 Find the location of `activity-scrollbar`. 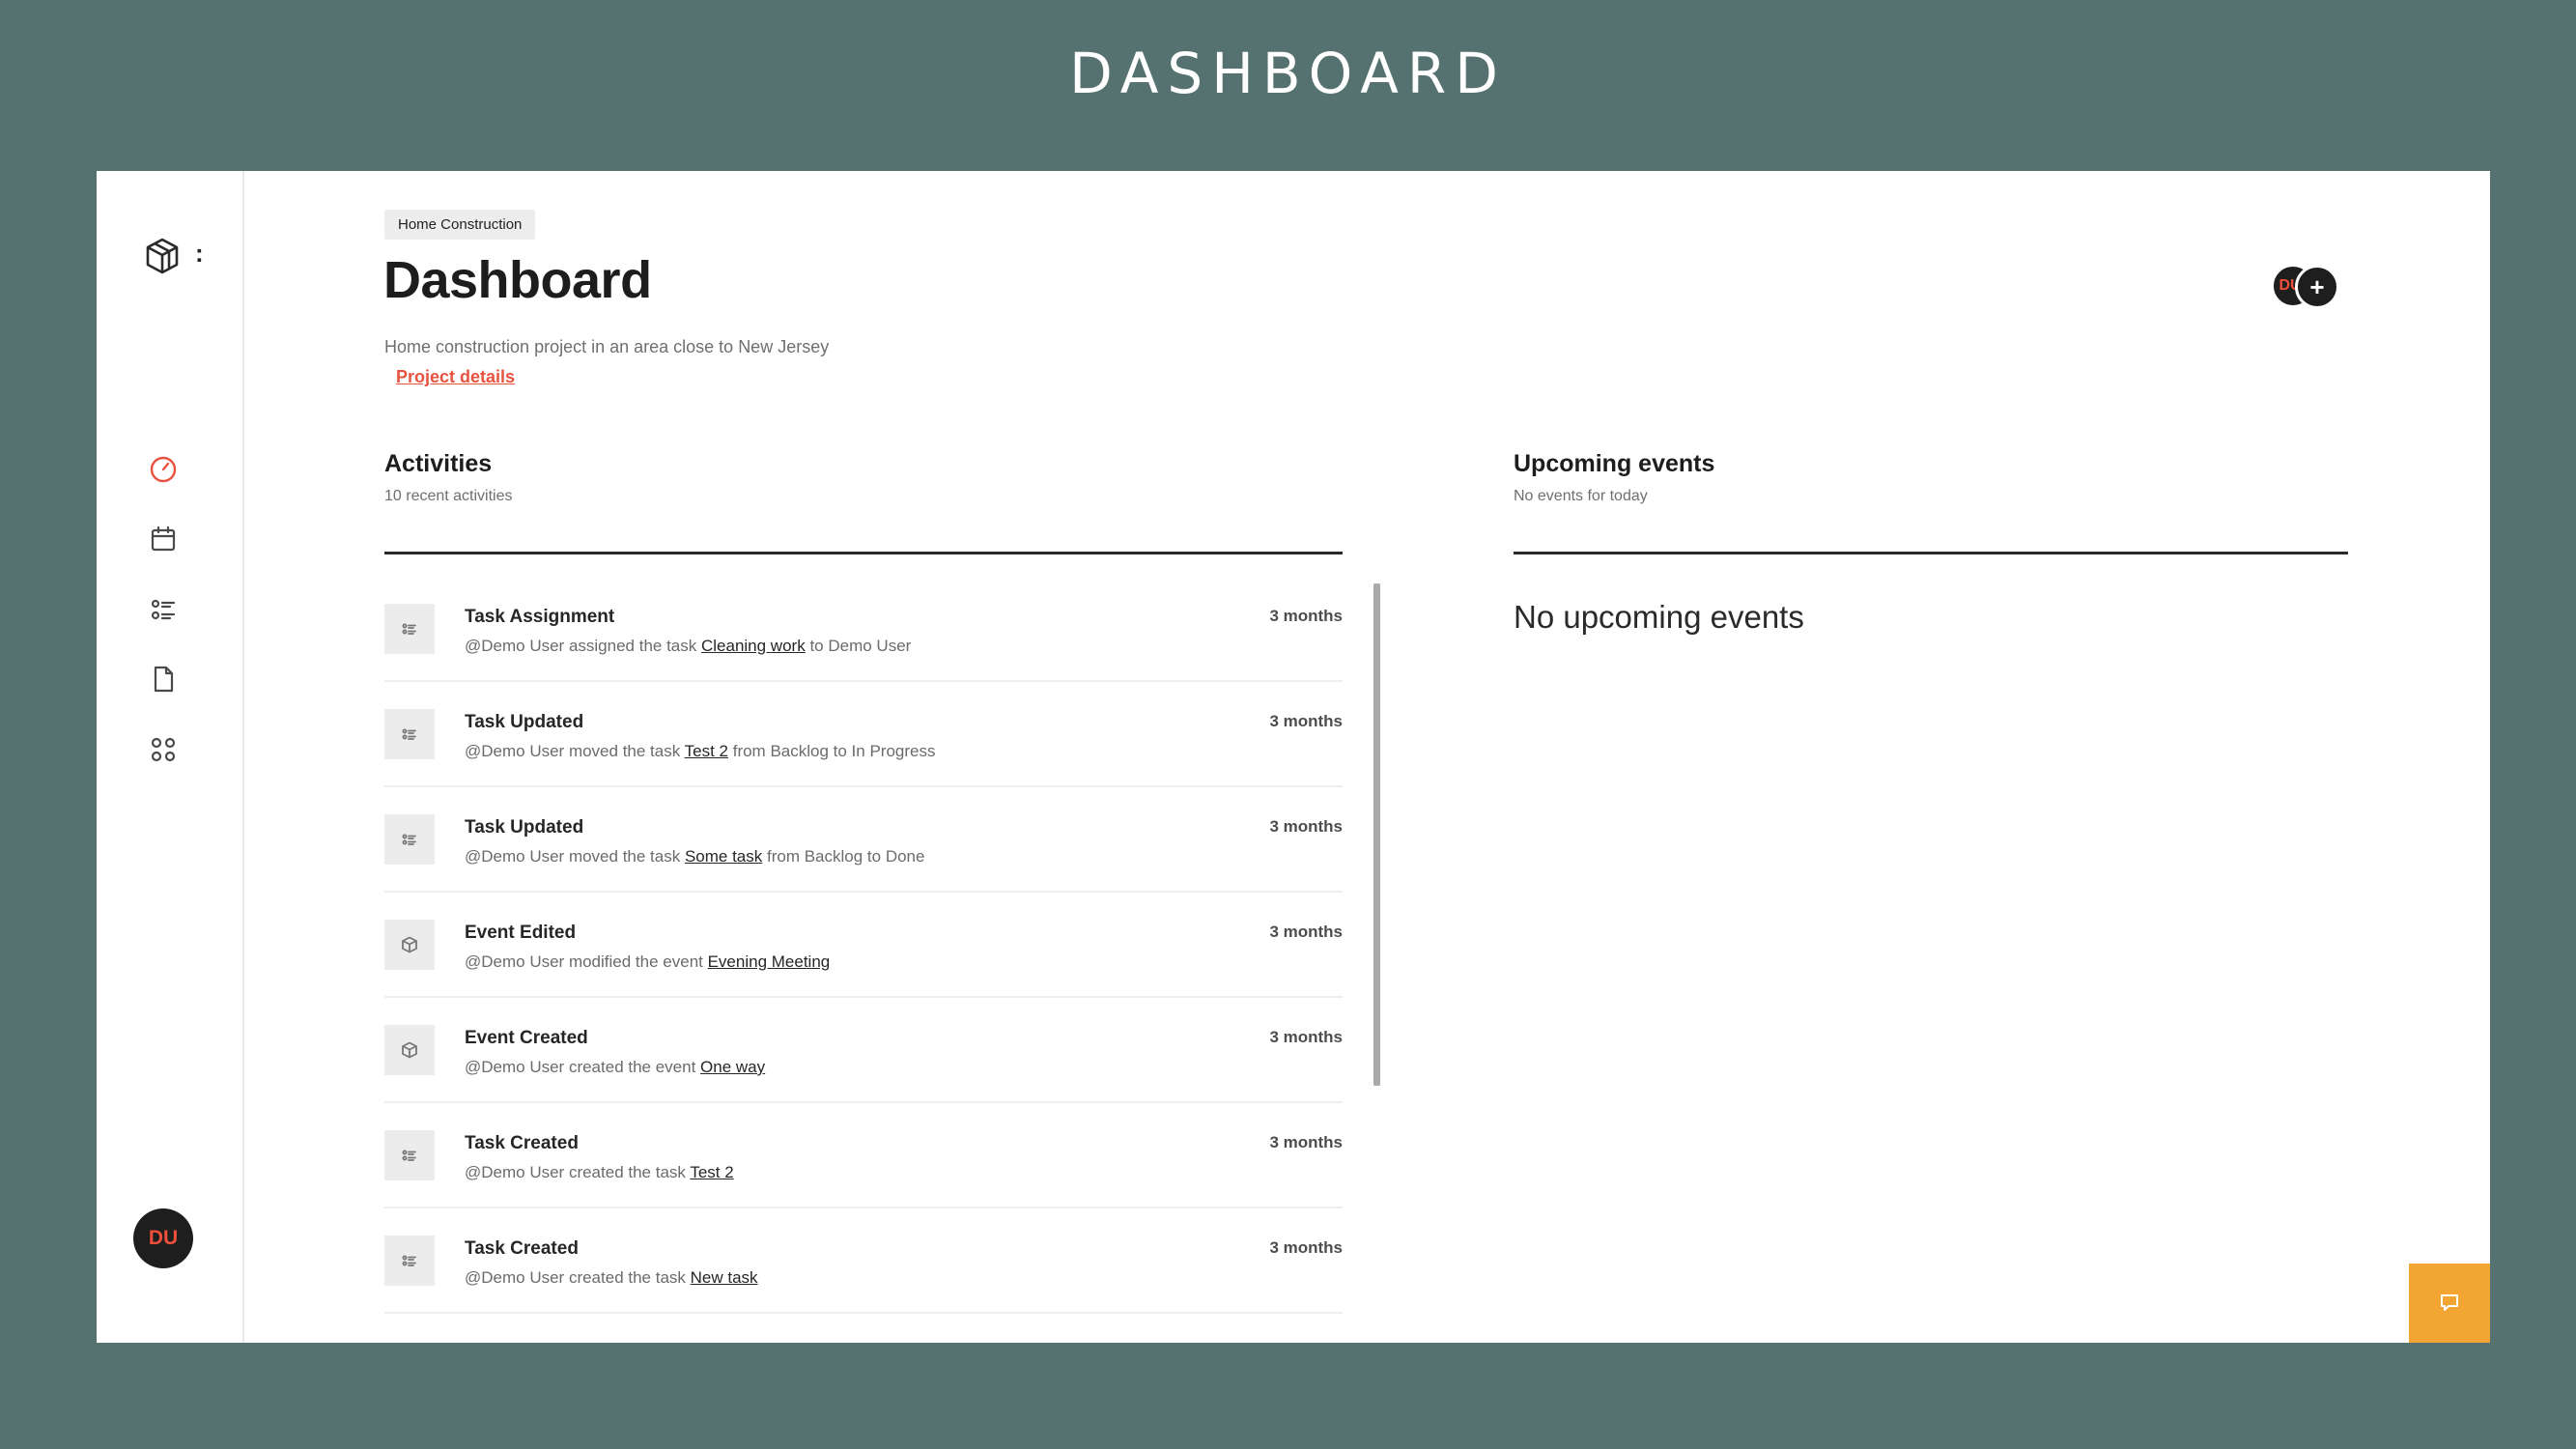

activity-scrollbar is located at coordinates (1376, 834).